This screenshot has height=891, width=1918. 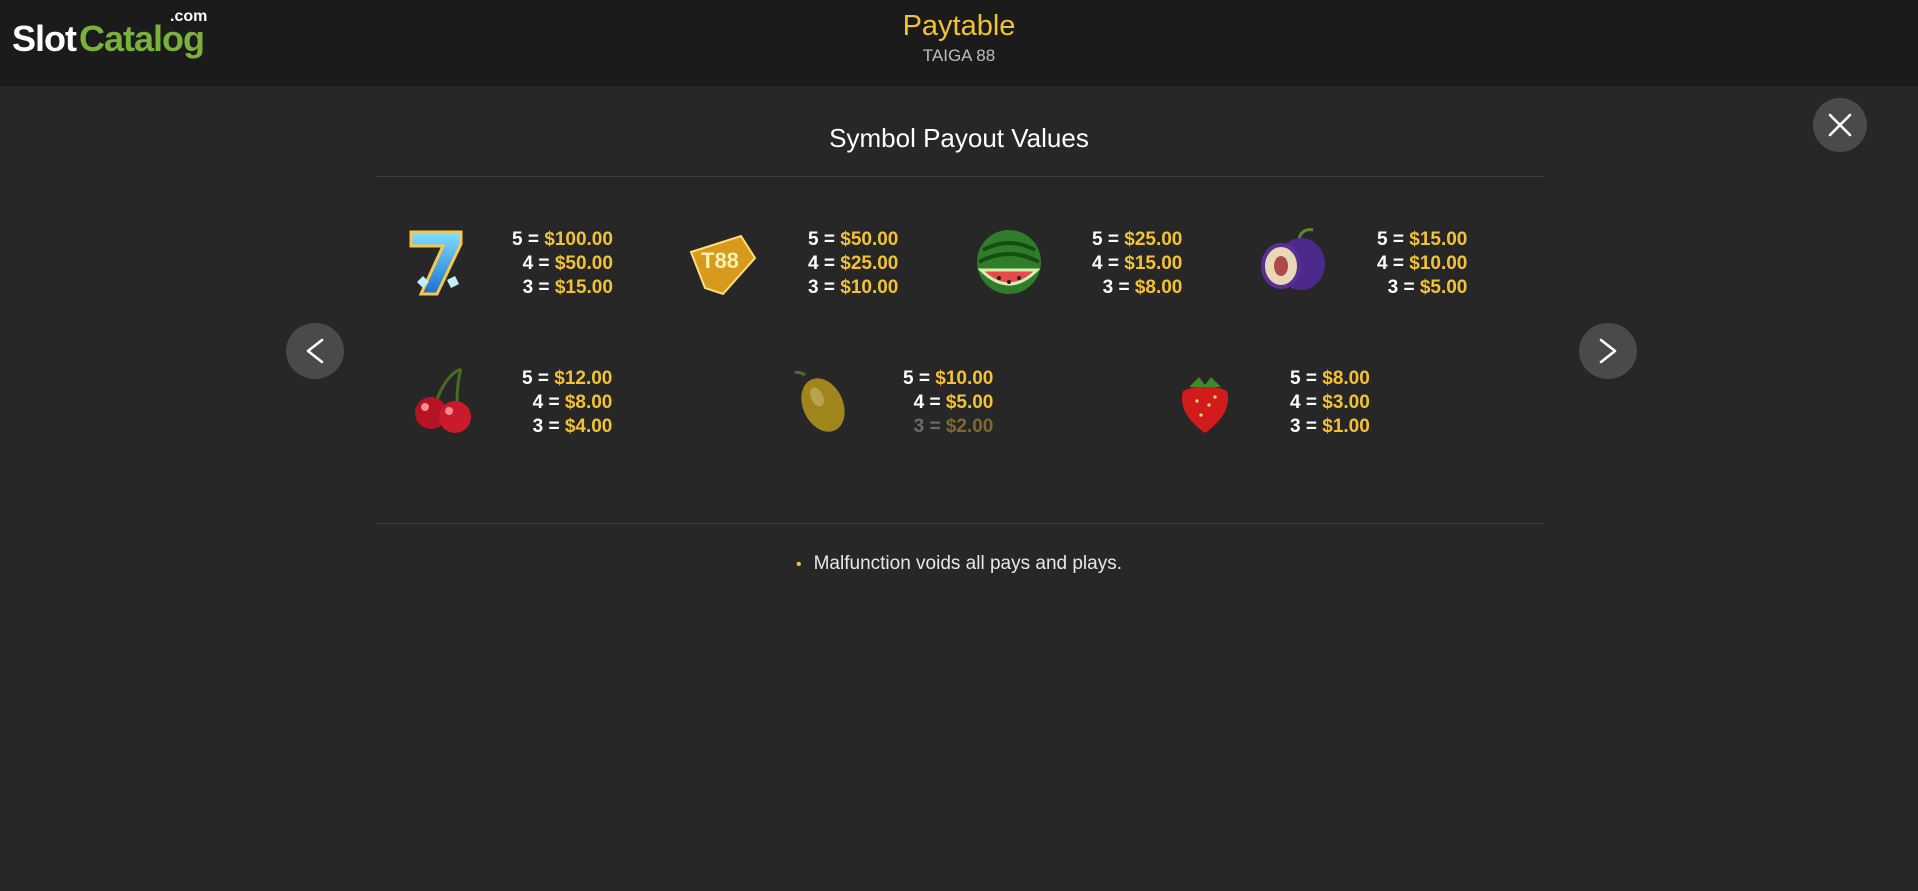 I want to click on page-title: Paytable, so click(x=959, y=26).